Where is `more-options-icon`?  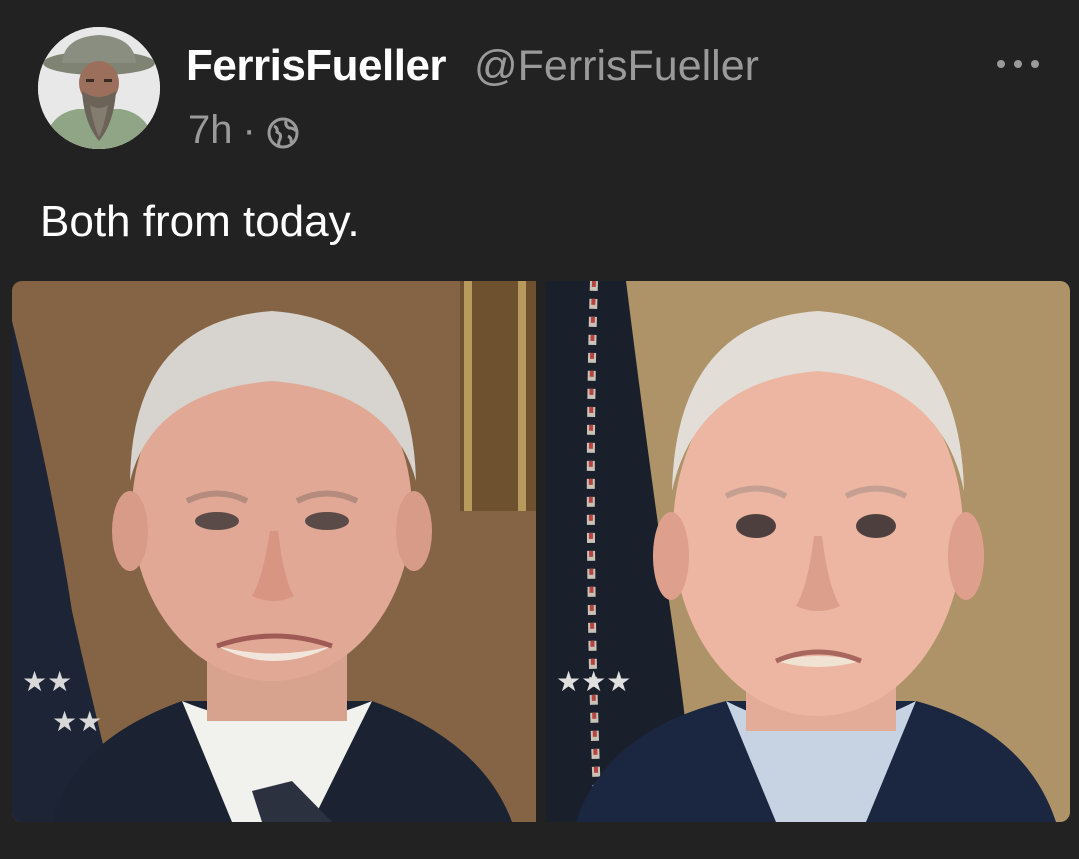
more-options-icon is located at coordinates (1018, 64).